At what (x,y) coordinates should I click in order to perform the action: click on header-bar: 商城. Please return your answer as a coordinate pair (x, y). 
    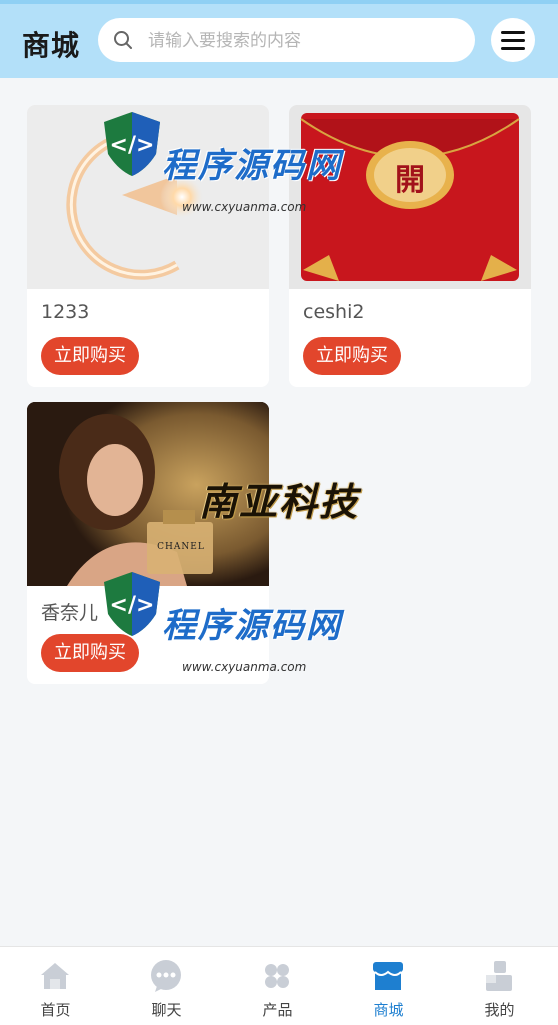
    Looking at the image, I should click on (279, 39).